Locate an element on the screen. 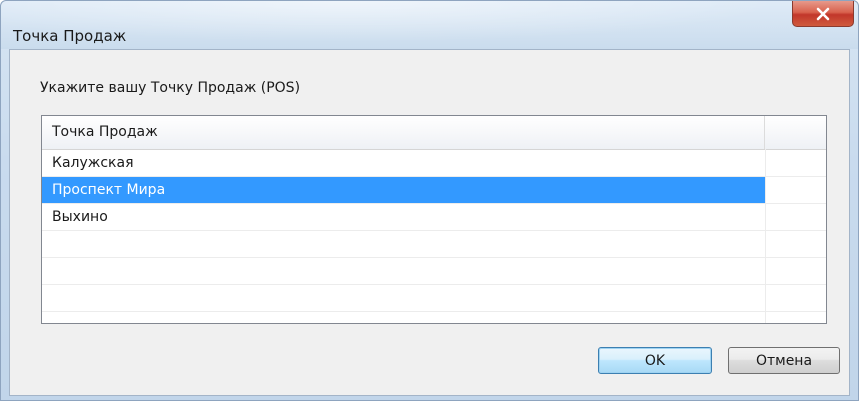 This screenshot has width=859, height=401. title-bar: Точка Продаж is located at coordinates (429, 25).